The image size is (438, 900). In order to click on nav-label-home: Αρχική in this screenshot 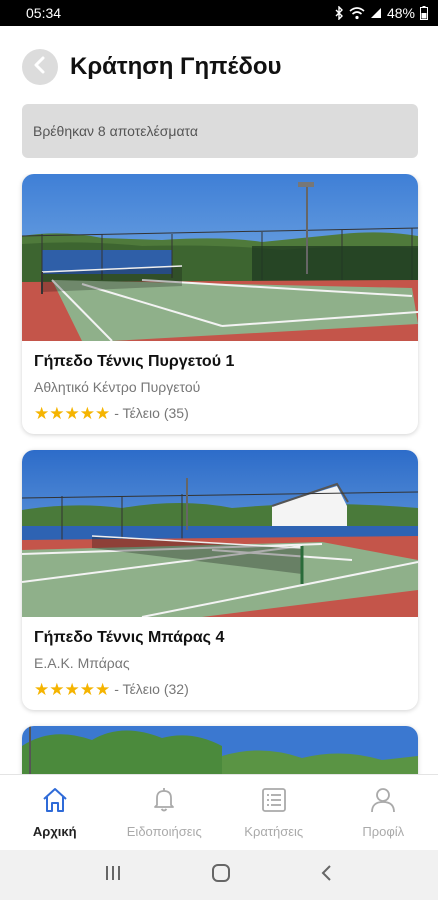, I will do `click(54, 831)`.